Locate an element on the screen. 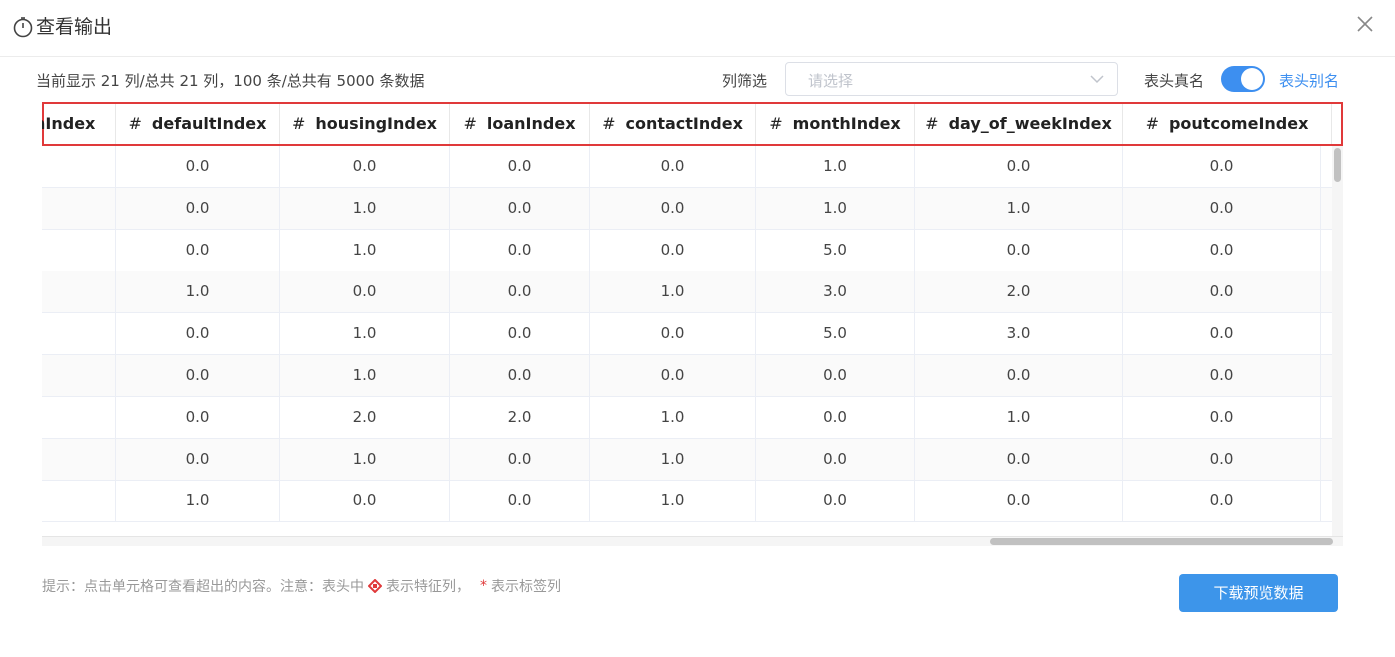 Image resolution: width=1395 pixels, height=657 pixels. dialog-header: 查看输出 is located at coordinates (697, 28).